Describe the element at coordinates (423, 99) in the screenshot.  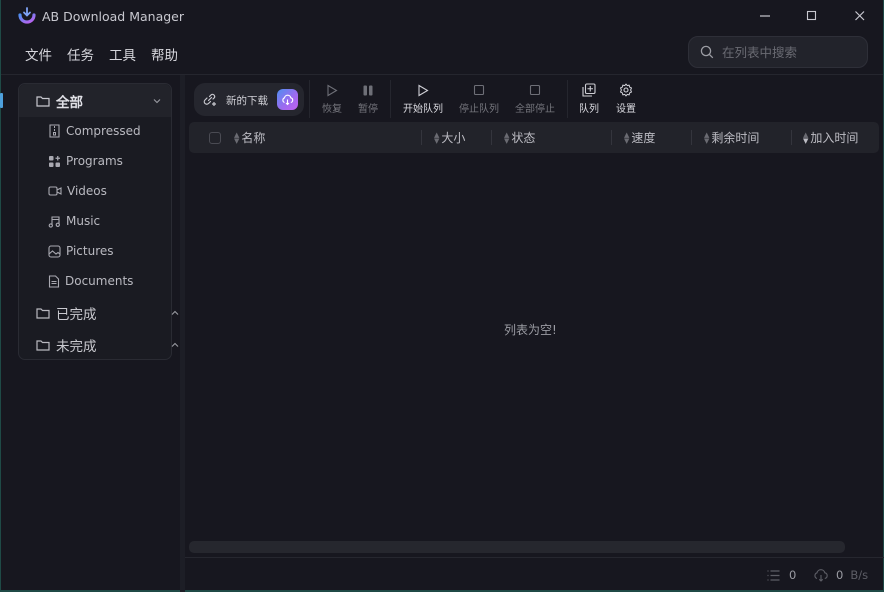
I see `start-queue-button: 开始队列` at that location.